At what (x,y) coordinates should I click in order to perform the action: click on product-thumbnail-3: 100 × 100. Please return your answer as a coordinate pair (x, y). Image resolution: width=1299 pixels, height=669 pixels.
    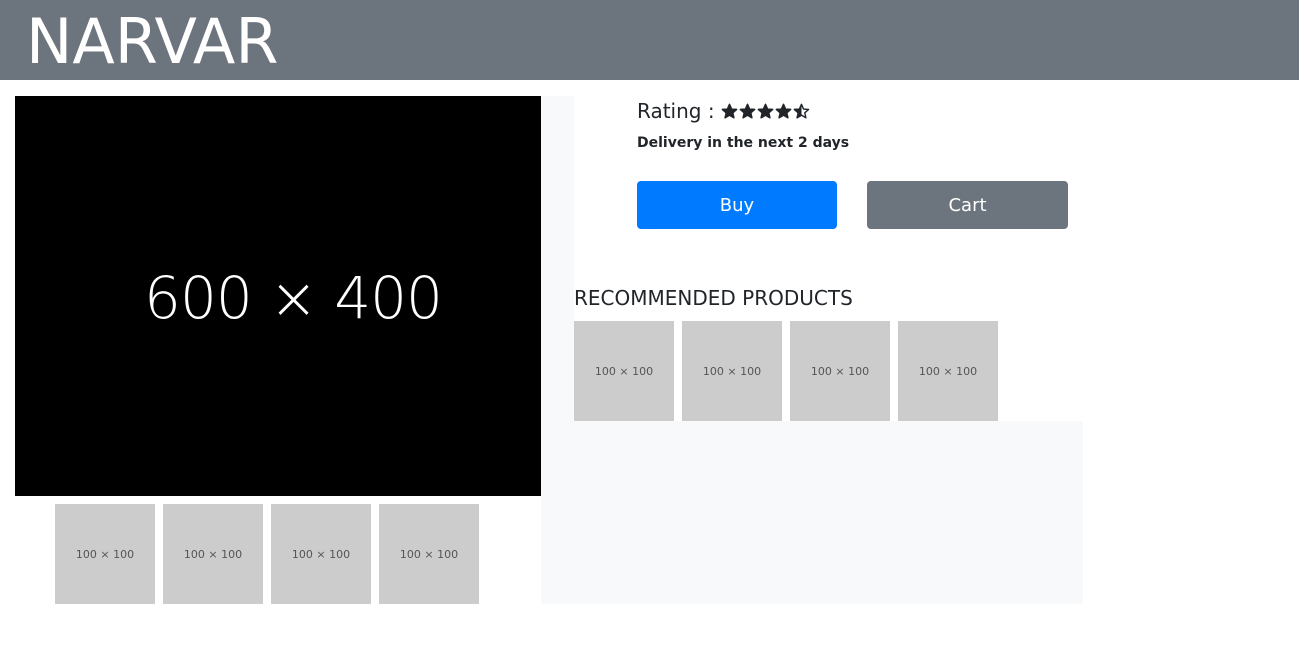
    Looking at the image, I should click on (321, 554).